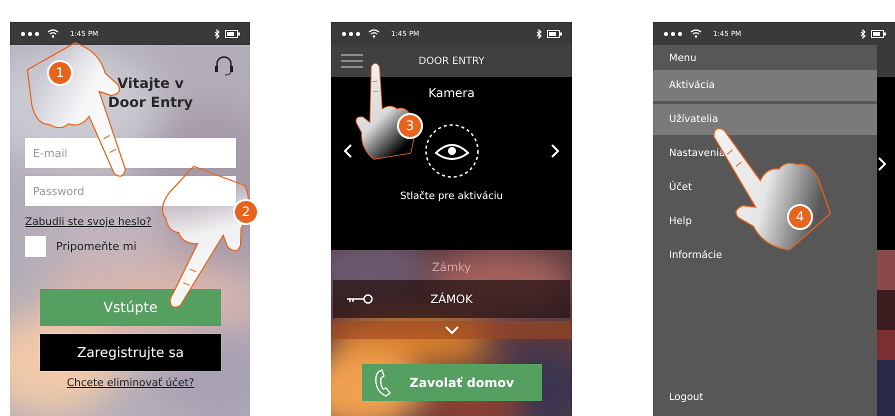 Image resolution: width=895 pixels, height=416 pixels. I want to click on menu-item: Informácie, so click(687, 255).